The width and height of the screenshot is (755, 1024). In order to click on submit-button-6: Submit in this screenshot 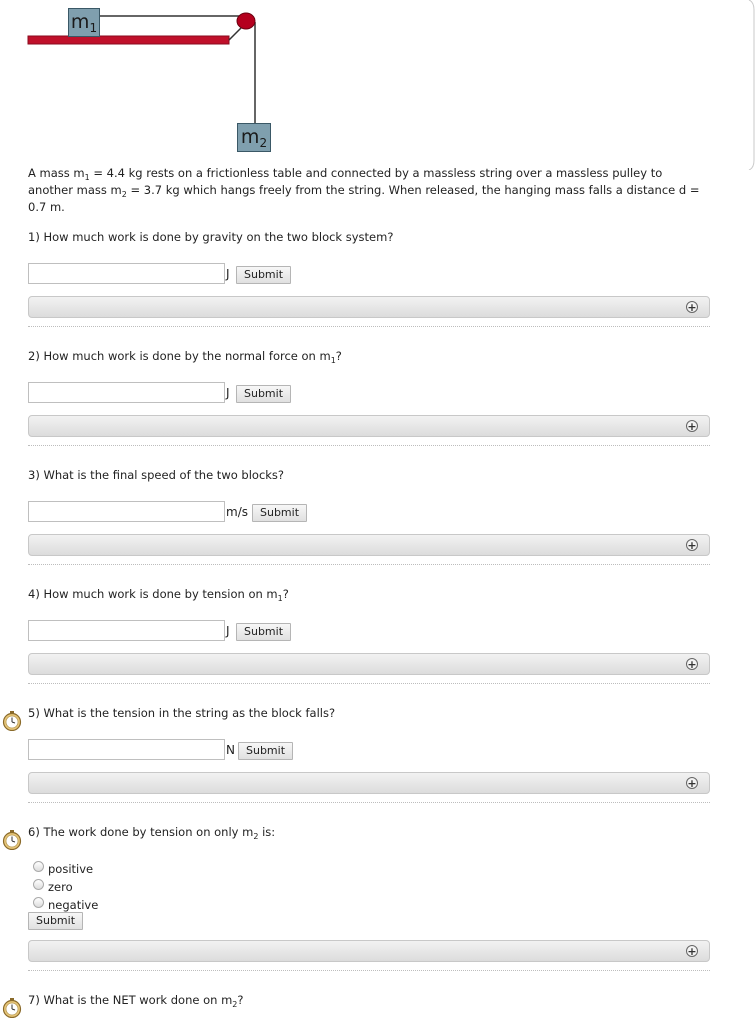, I will do `click(56, 921)`.